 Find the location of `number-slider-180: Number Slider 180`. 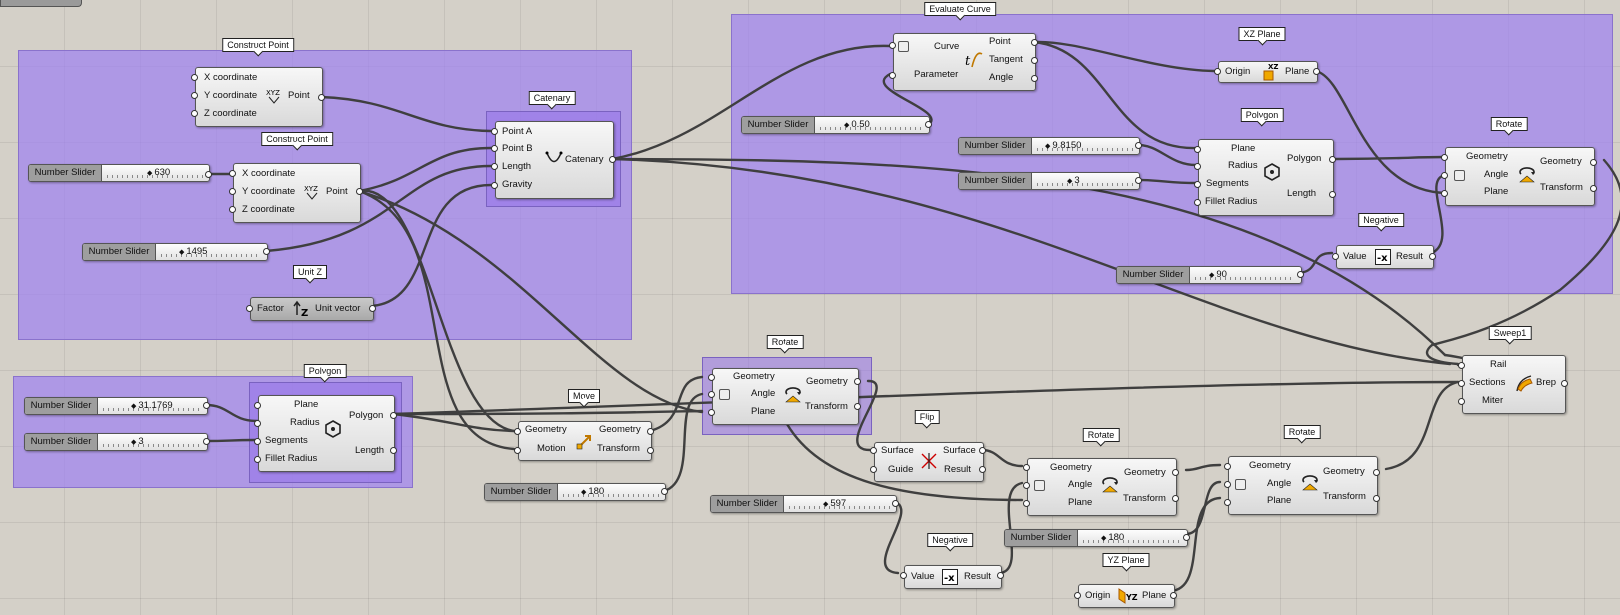

number-slider-180: Number Slider 180 is located at coordinates (575, 492).